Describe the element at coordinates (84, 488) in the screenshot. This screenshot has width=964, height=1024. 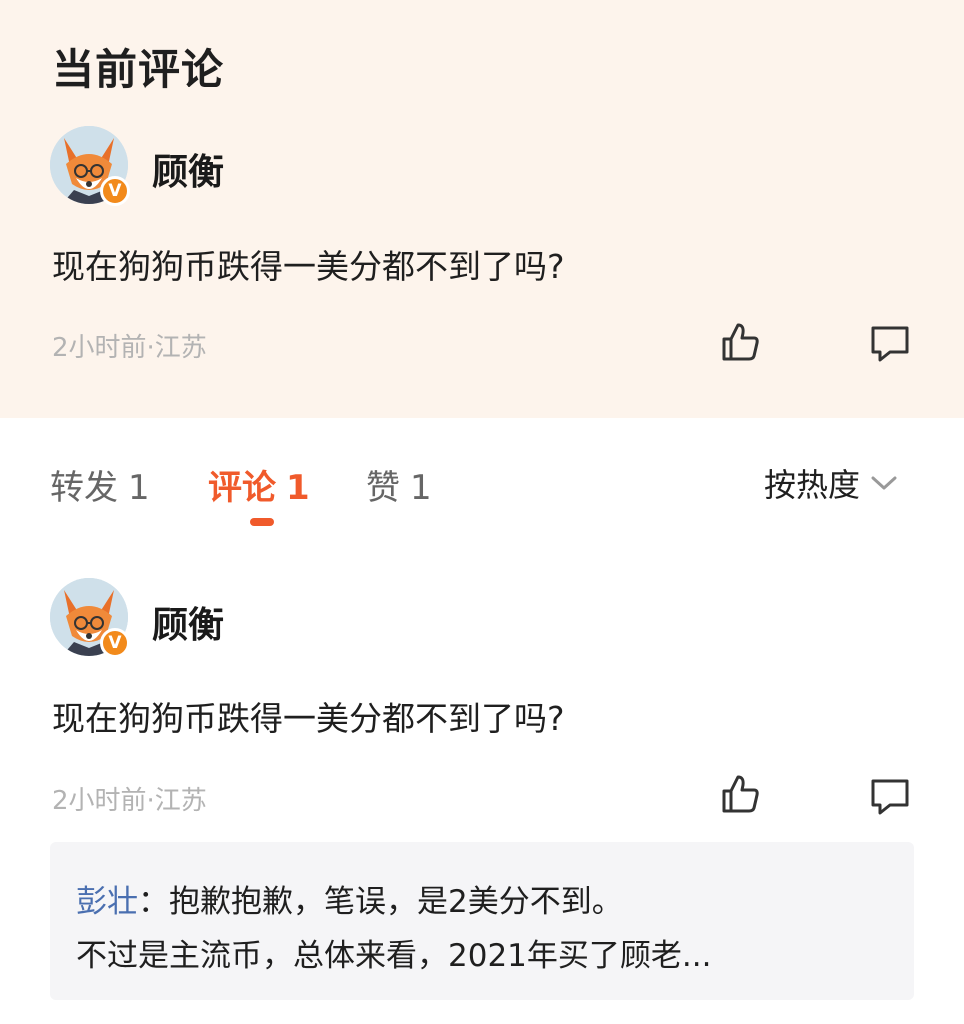
I see `tab-label: 转发` at that location.